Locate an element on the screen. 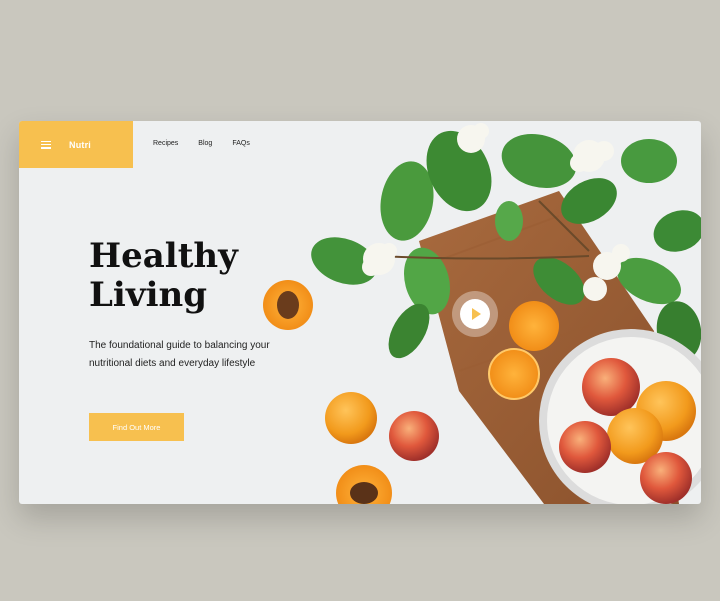 This screenshot has height=601, width=720. play-button is located at coordinates (475, 314).